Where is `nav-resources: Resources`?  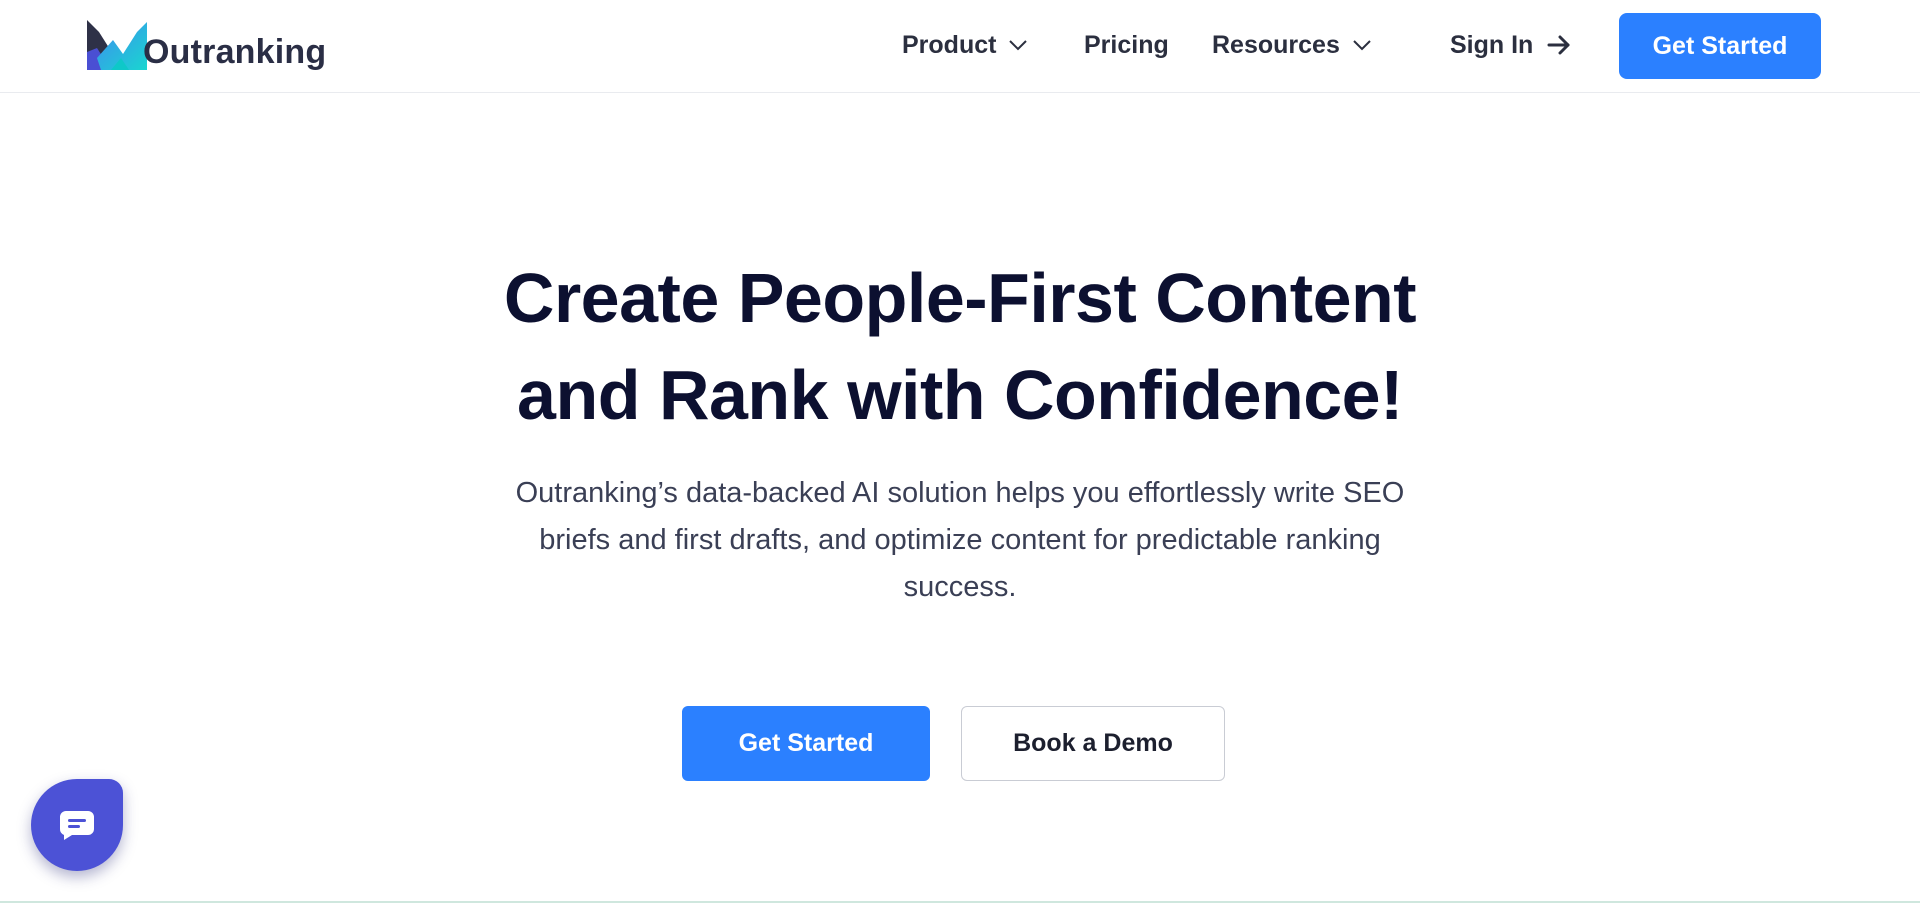
nav-resources: Resources is located at coordinates (1292, 45).